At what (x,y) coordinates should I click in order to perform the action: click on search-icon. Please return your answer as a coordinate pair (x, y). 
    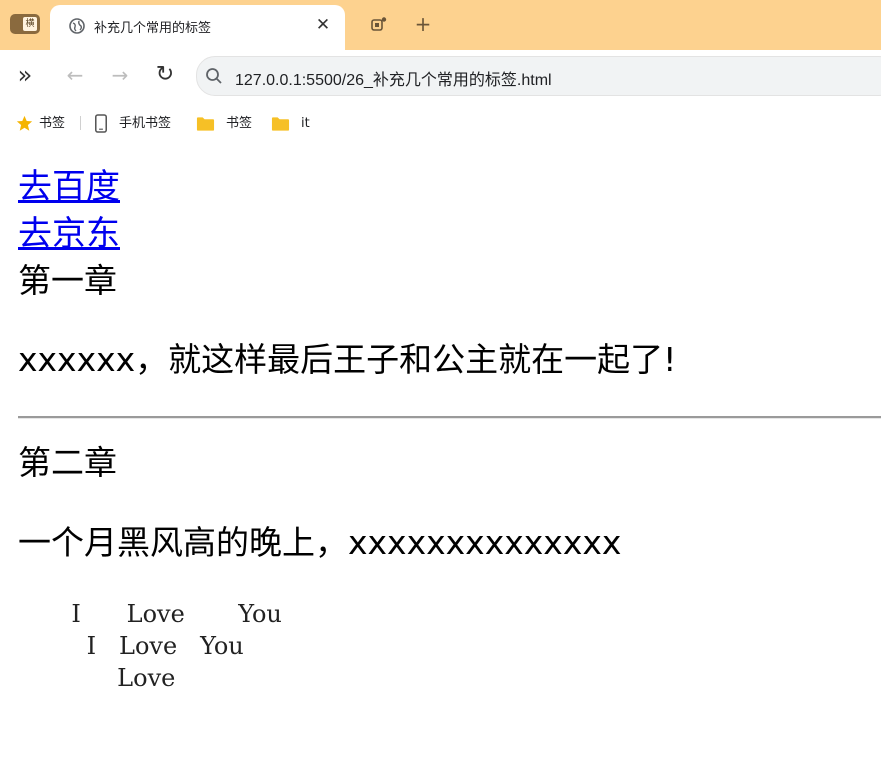
    Looking at the image, I should click on (214, 76).